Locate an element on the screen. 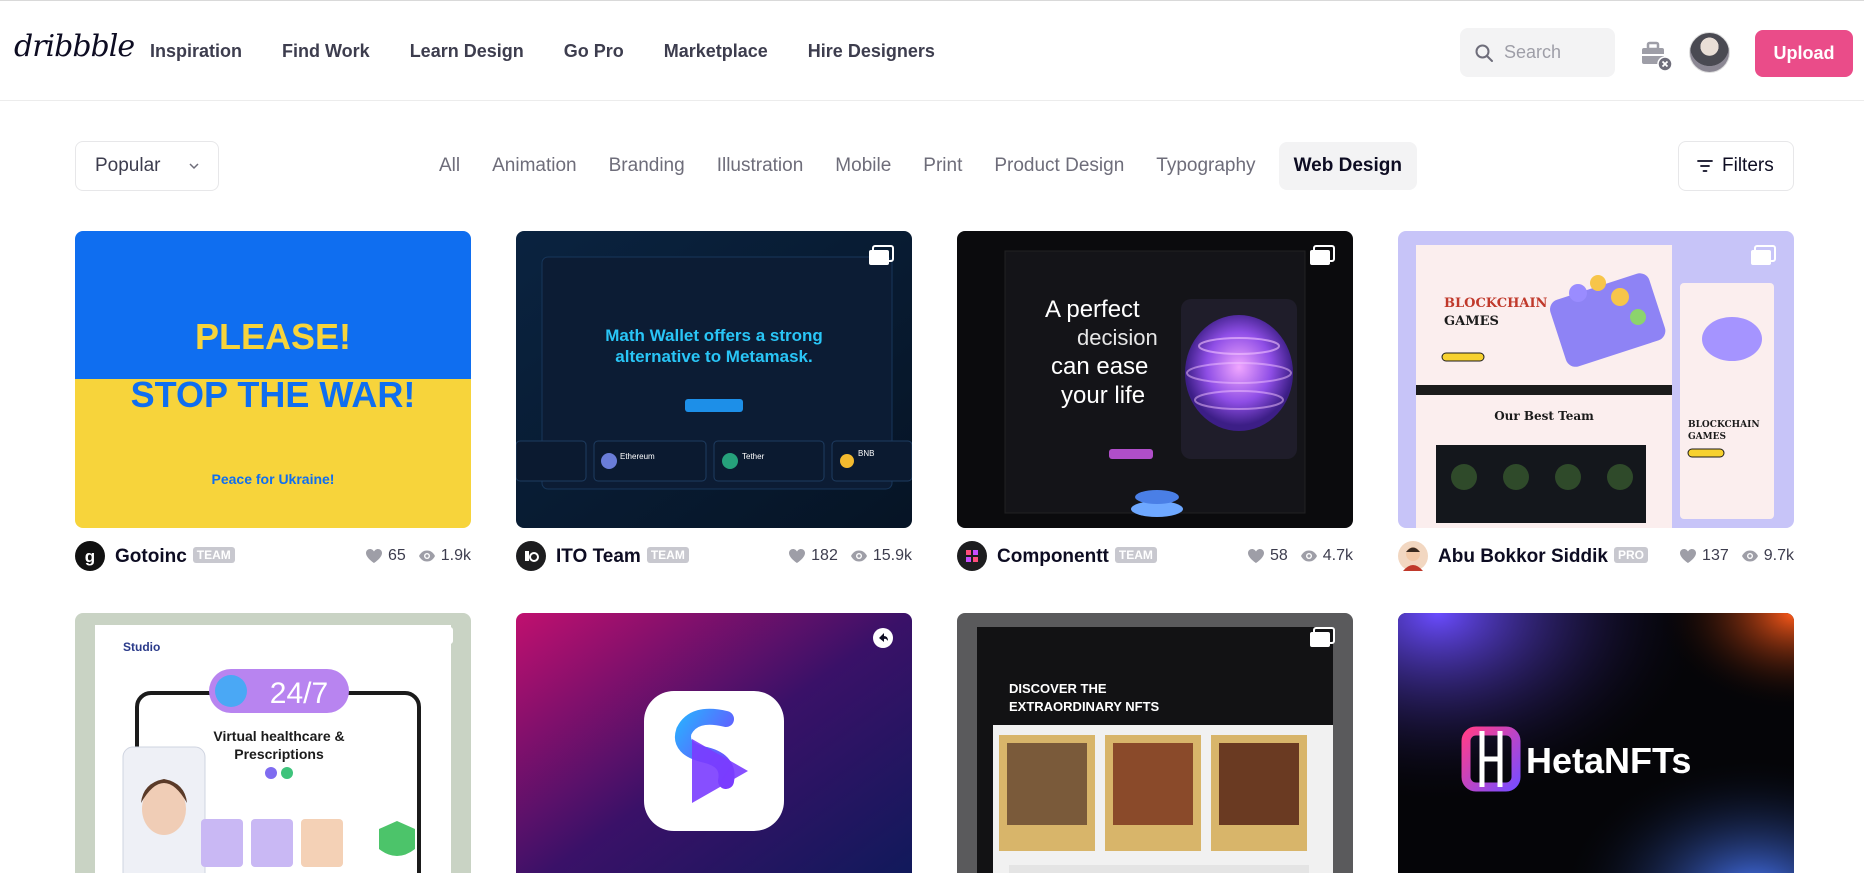 Image resolution: width=1864 pixels, height=895 pixels. shot-thumbnail: A perfect decision can ease your life is located at coordinates (1155, 379).